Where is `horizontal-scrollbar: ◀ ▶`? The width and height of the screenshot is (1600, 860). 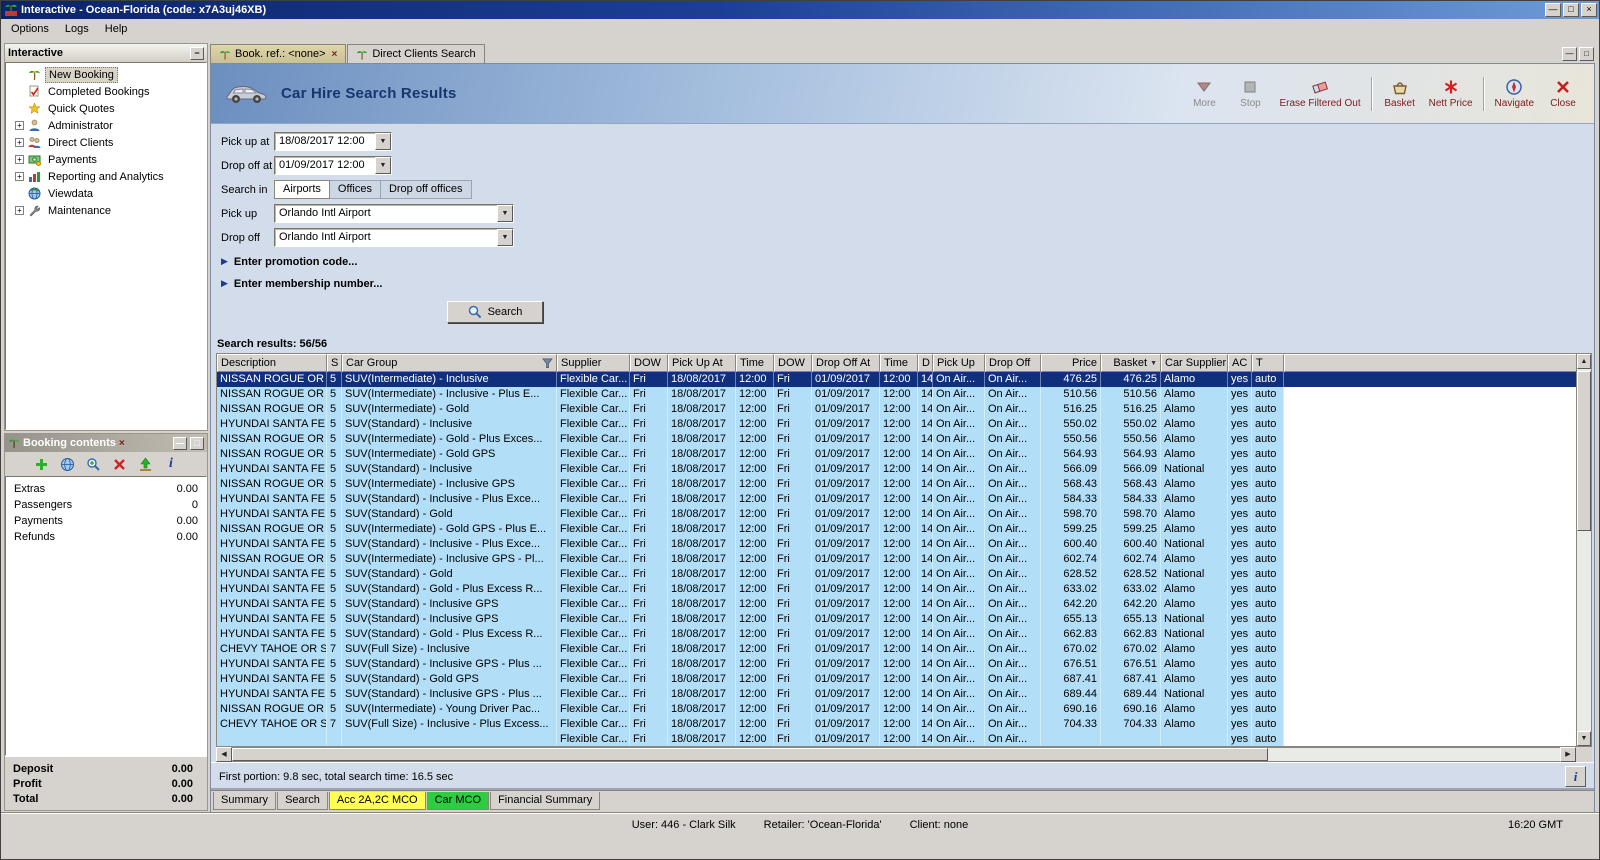
horizontal-scrollbar: ◀ ▶ is located at coordinates (904, 754).